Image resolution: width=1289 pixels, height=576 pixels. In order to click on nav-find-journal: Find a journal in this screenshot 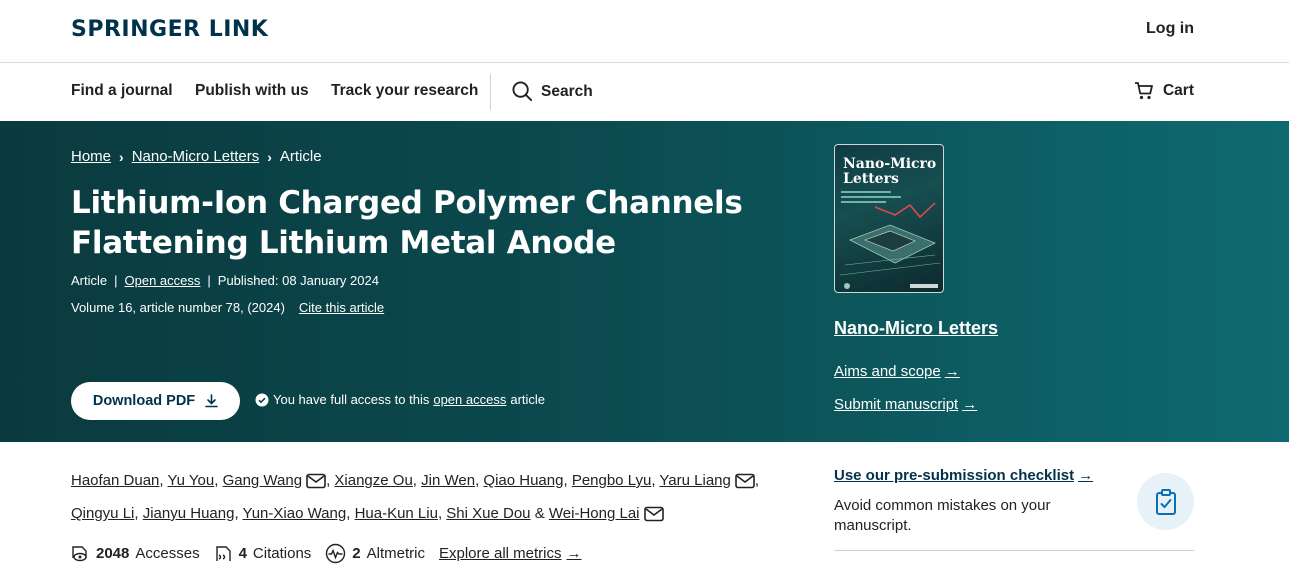, I will do `click(122, 91)`.